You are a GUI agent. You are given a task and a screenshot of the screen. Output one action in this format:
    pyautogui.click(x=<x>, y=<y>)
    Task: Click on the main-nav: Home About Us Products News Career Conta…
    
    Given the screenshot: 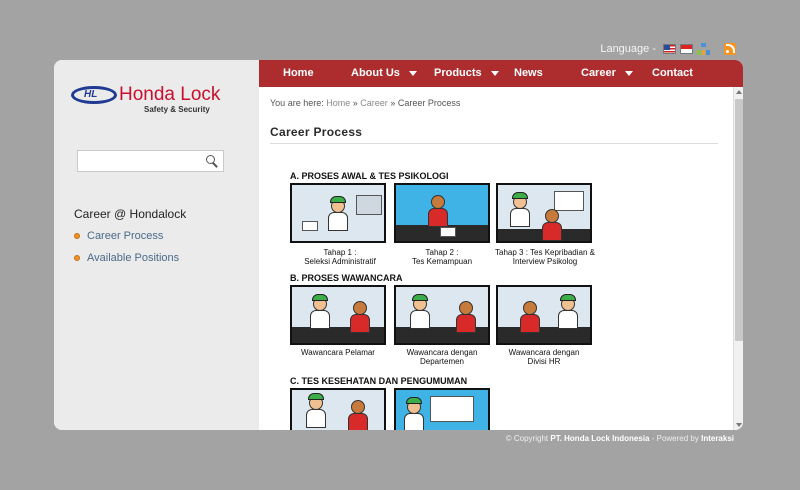 What is the action you would take?
    pyautogui.click(x=501, y=73)
    